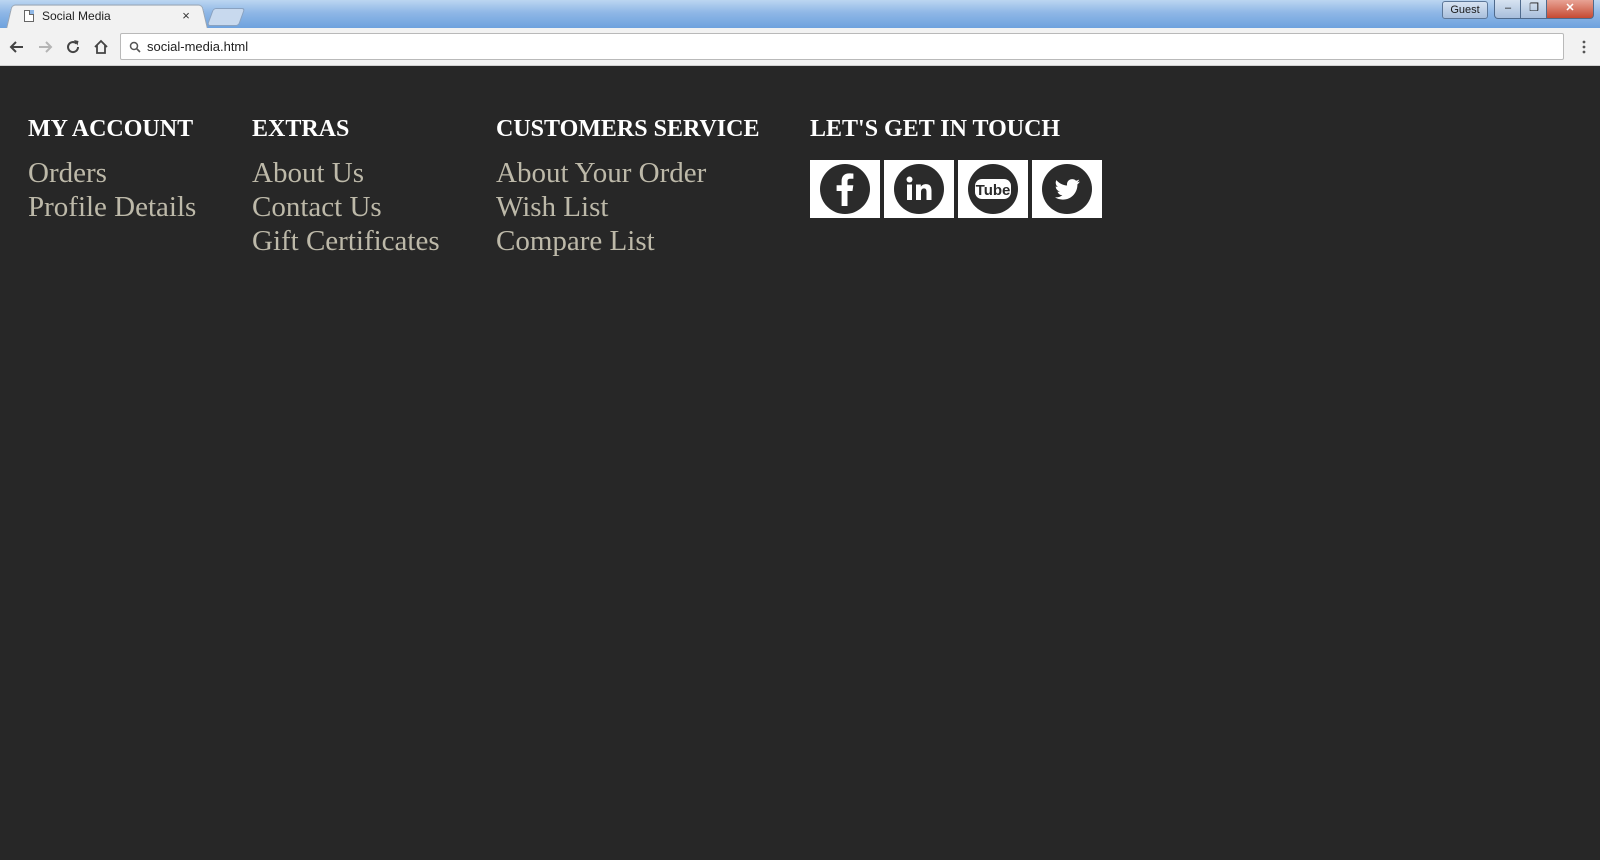 The image size is (1600, 860). What do you see at coordinates (628, 129) in the screenshot?
I see `column-heading: CUSTOMERS SERVICE` at bounding box center [628, 129].